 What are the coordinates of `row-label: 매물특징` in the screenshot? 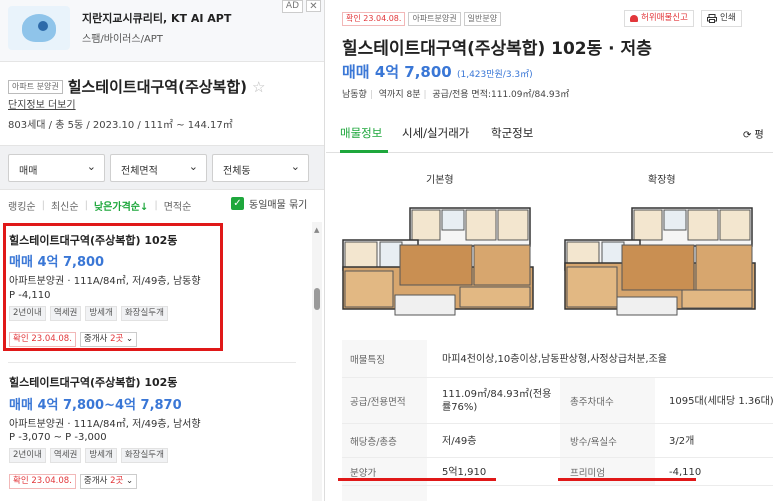 It's located at (384, 358).